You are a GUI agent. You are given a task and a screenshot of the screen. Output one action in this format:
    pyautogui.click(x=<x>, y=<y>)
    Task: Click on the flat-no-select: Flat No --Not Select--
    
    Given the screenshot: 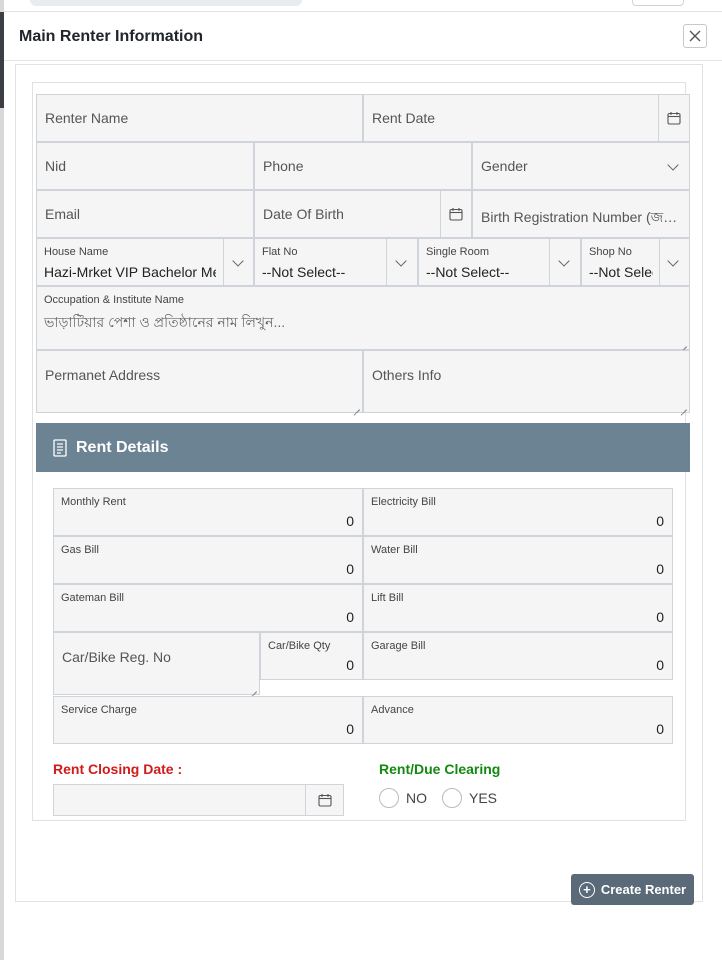 What is the action you would take?
    pyautogui.click(x=336, y=262)
    